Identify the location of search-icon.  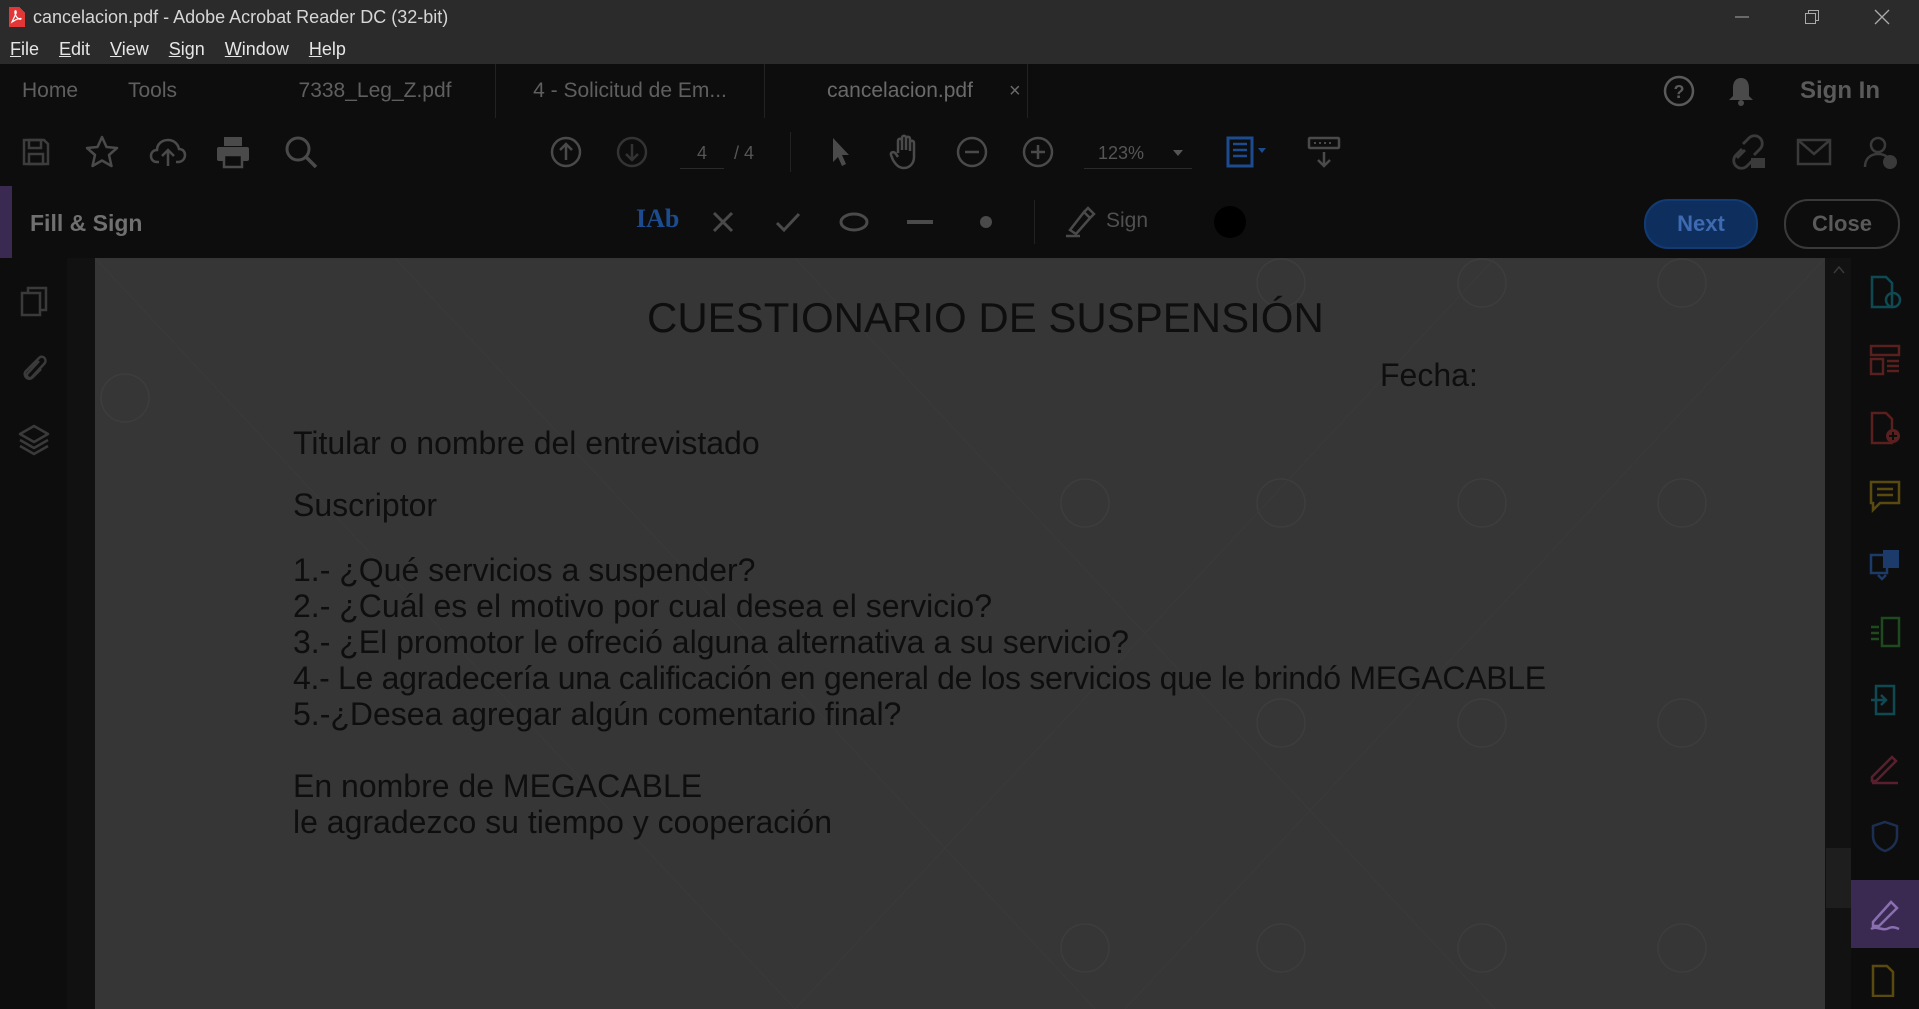
(301, 152).